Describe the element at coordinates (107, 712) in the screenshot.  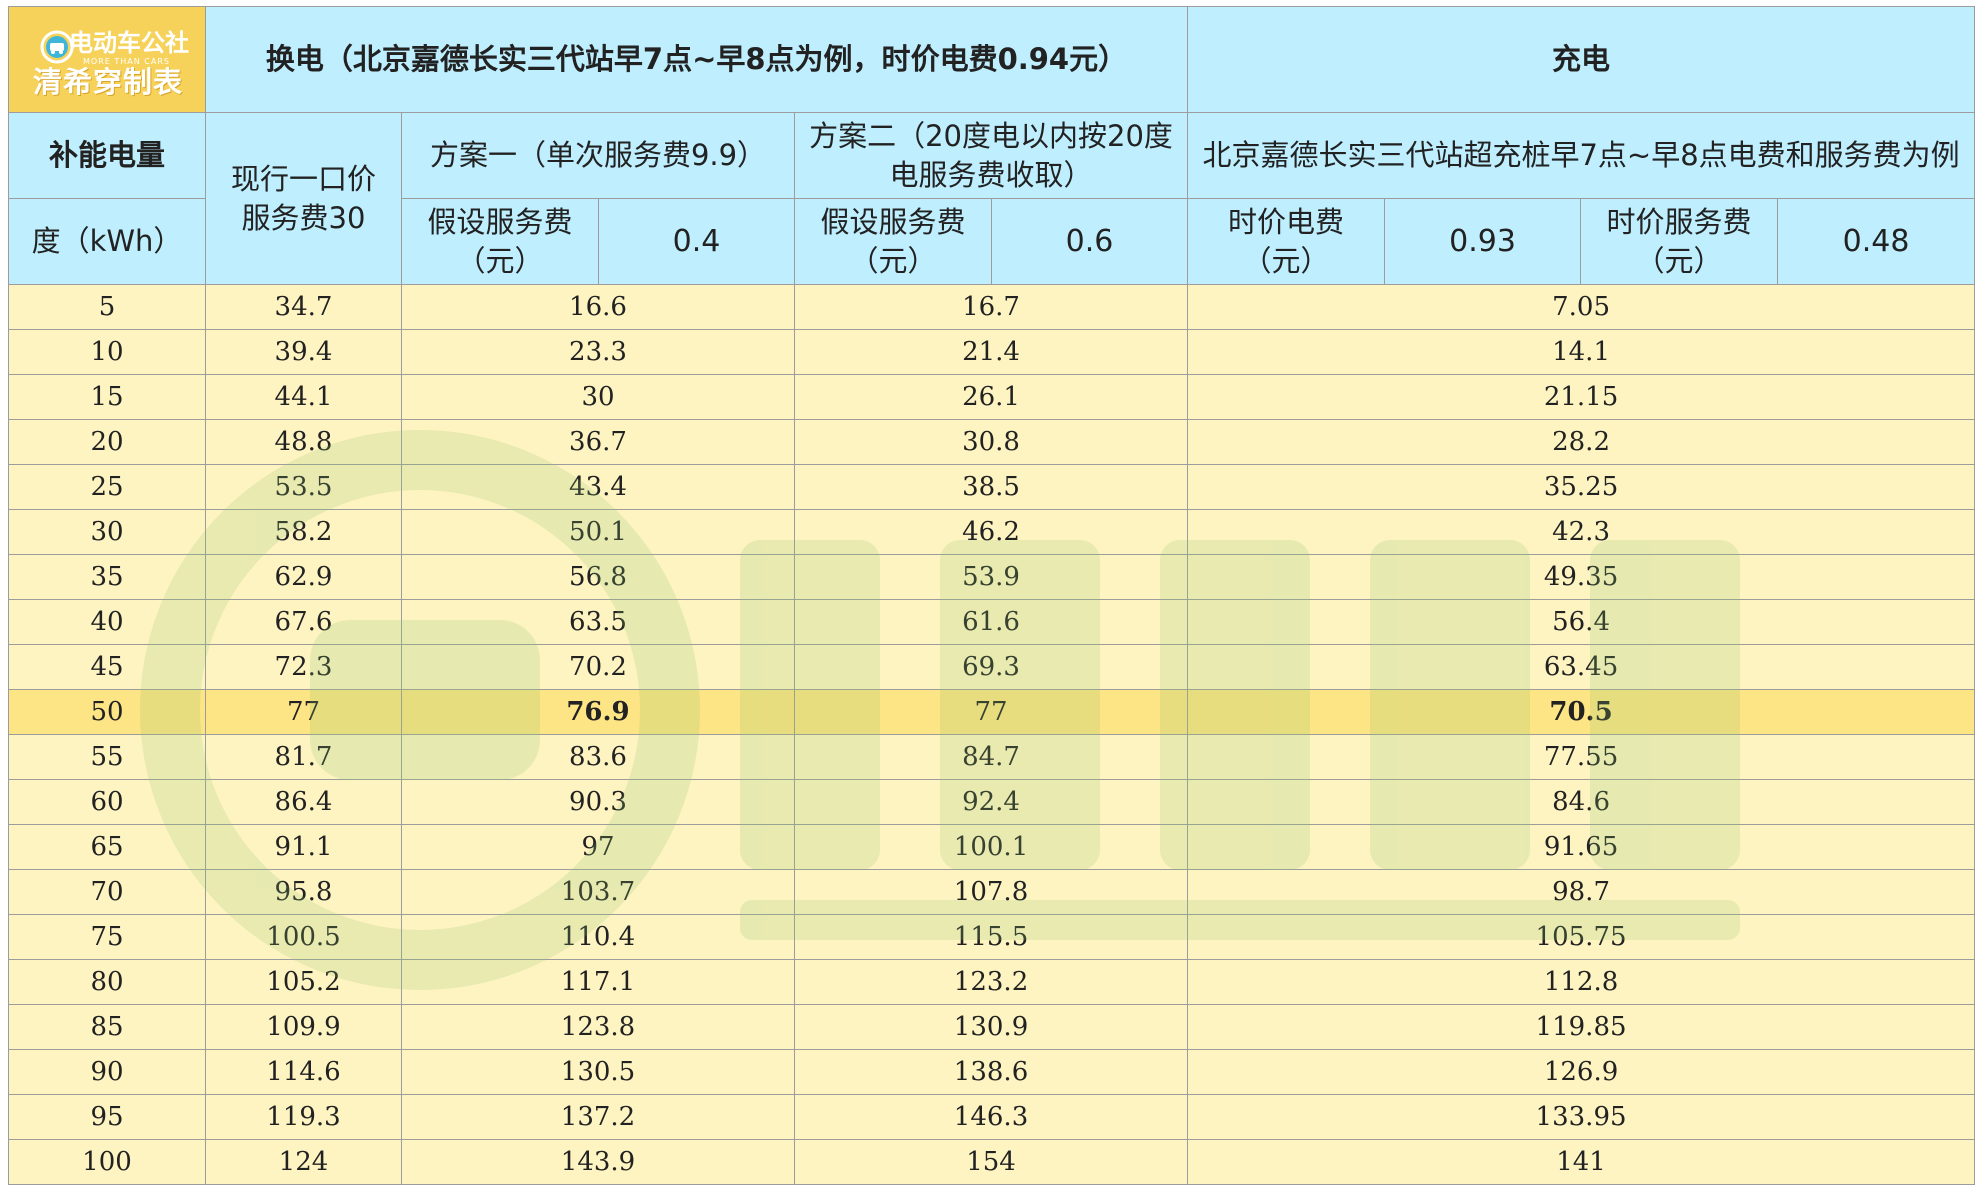
I see `kwh-cell: 50` at that location.